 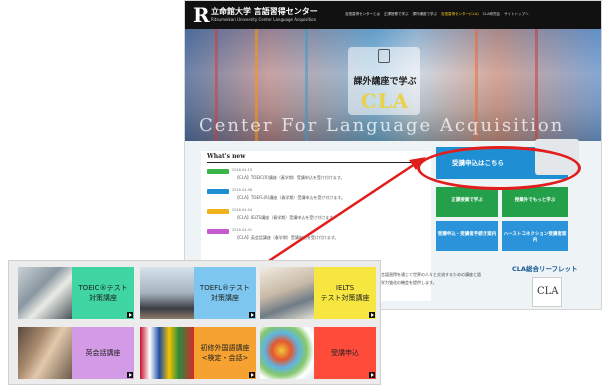 What do you see at coordinates (226, 156) in the screenshot?
I see `news-title: What's new` at bounding box center [226, 156].